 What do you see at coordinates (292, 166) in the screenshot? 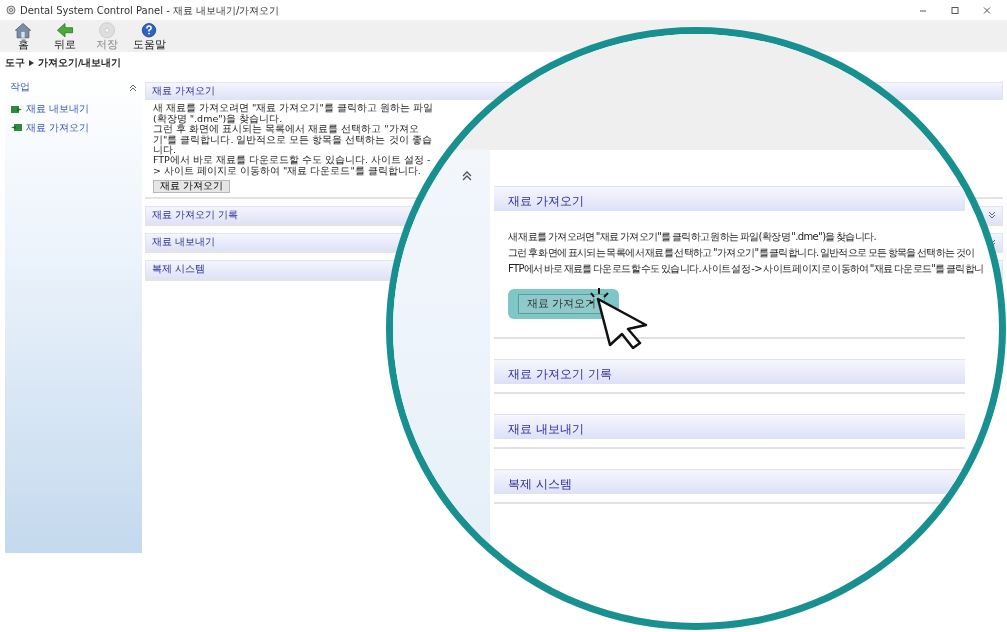
I see `description-text: FTP에서 바로 재료를 다운로드할 수도 있습니다. 사이트 설정 -> 사이트 페이지로 이동하여 "재료 다운로드"를 클릭합니다.` at bounding box center [292, 166].